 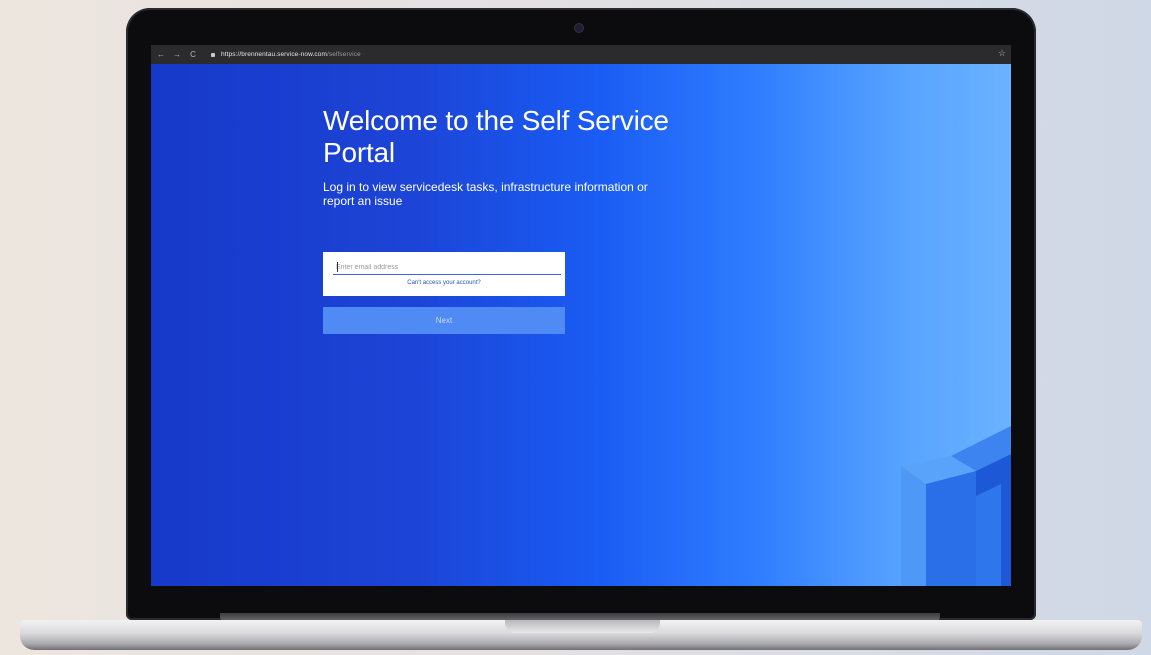 I want to click on back-icon: ←, so click(x=161, y=54).